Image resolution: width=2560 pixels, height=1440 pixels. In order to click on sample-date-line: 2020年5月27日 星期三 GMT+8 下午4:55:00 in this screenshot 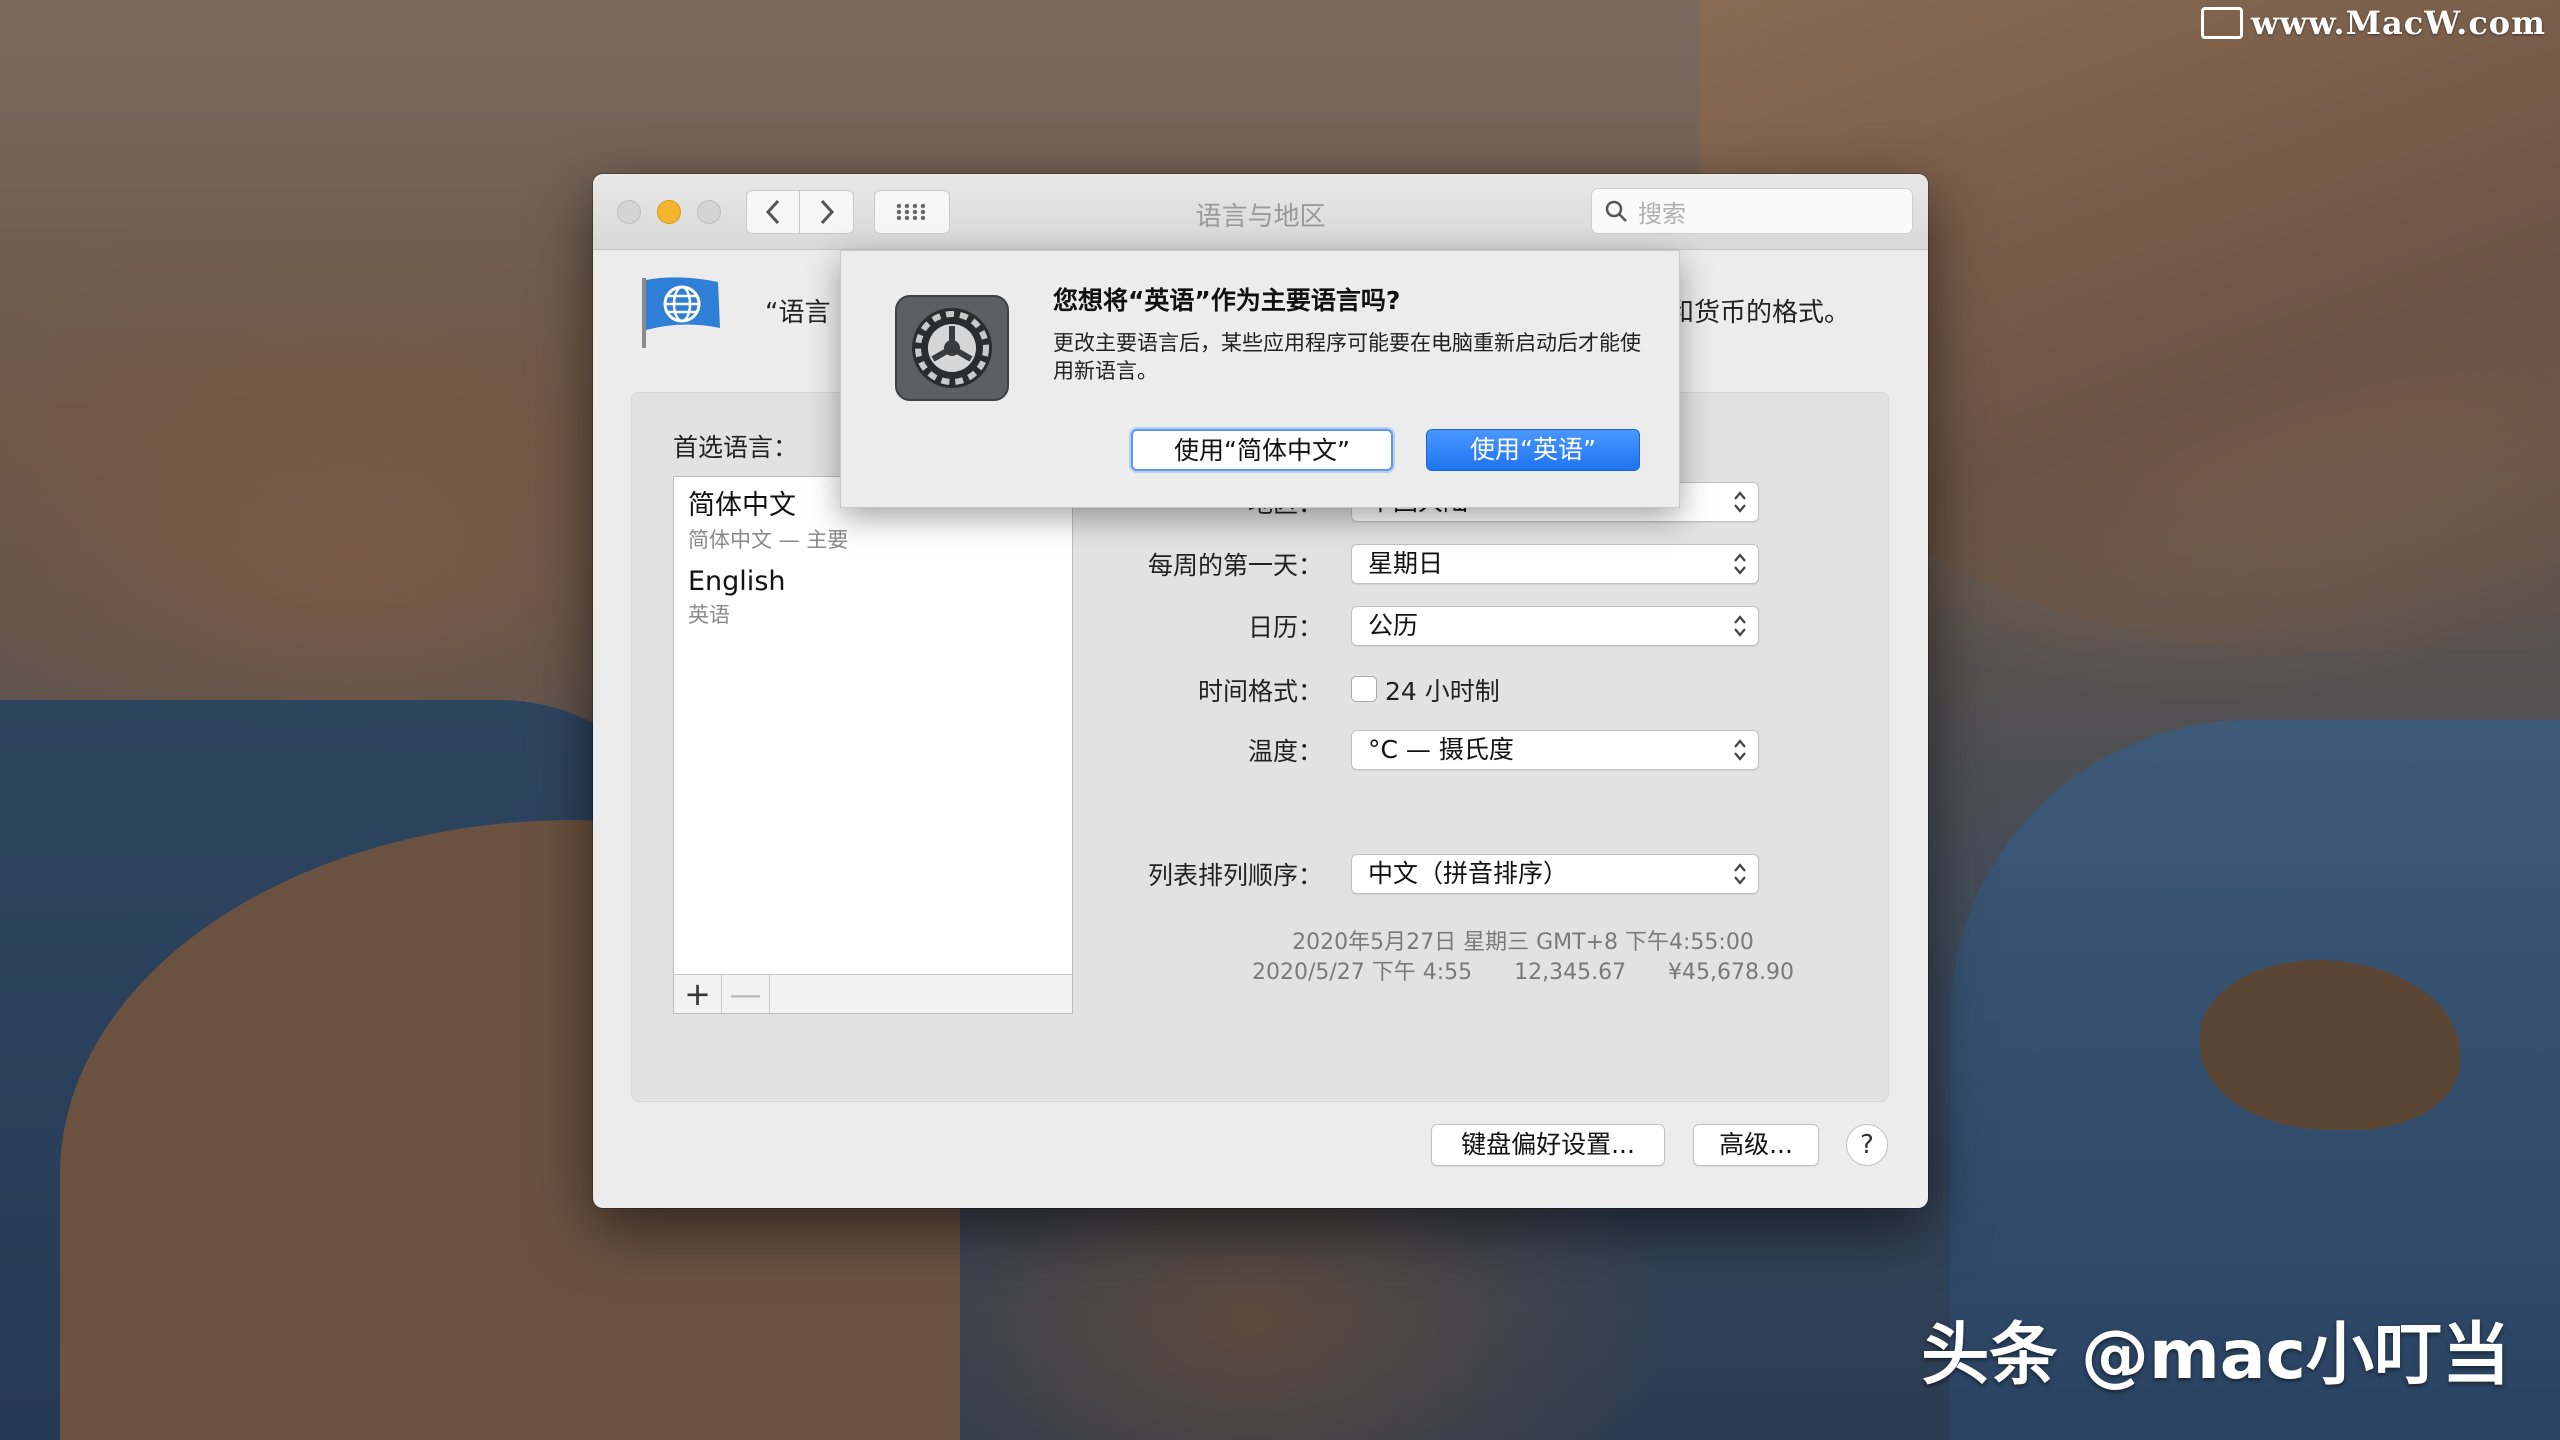, I will do `click(1523, 942)`.